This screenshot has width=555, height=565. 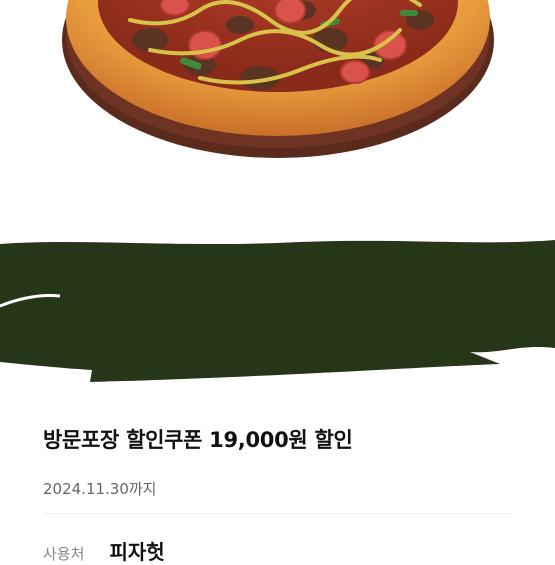 I want to click on usage-place-value: 피자헛, so click(x=137, y=552).